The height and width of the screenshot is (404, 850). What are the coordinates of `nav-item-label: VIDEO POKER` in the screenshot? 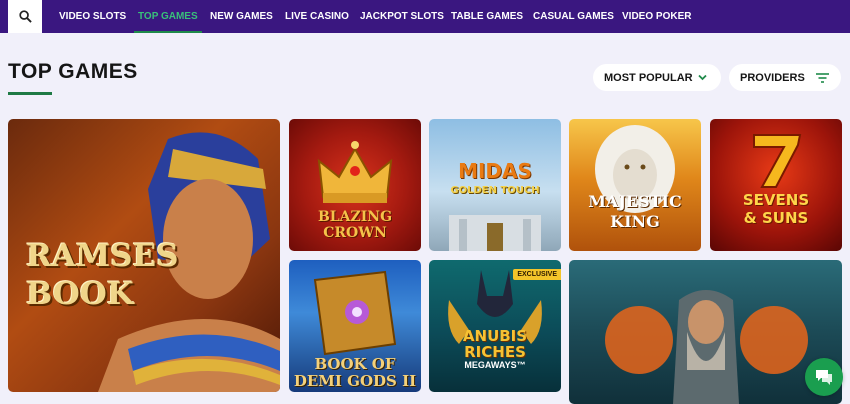 It's located at (657, 16).